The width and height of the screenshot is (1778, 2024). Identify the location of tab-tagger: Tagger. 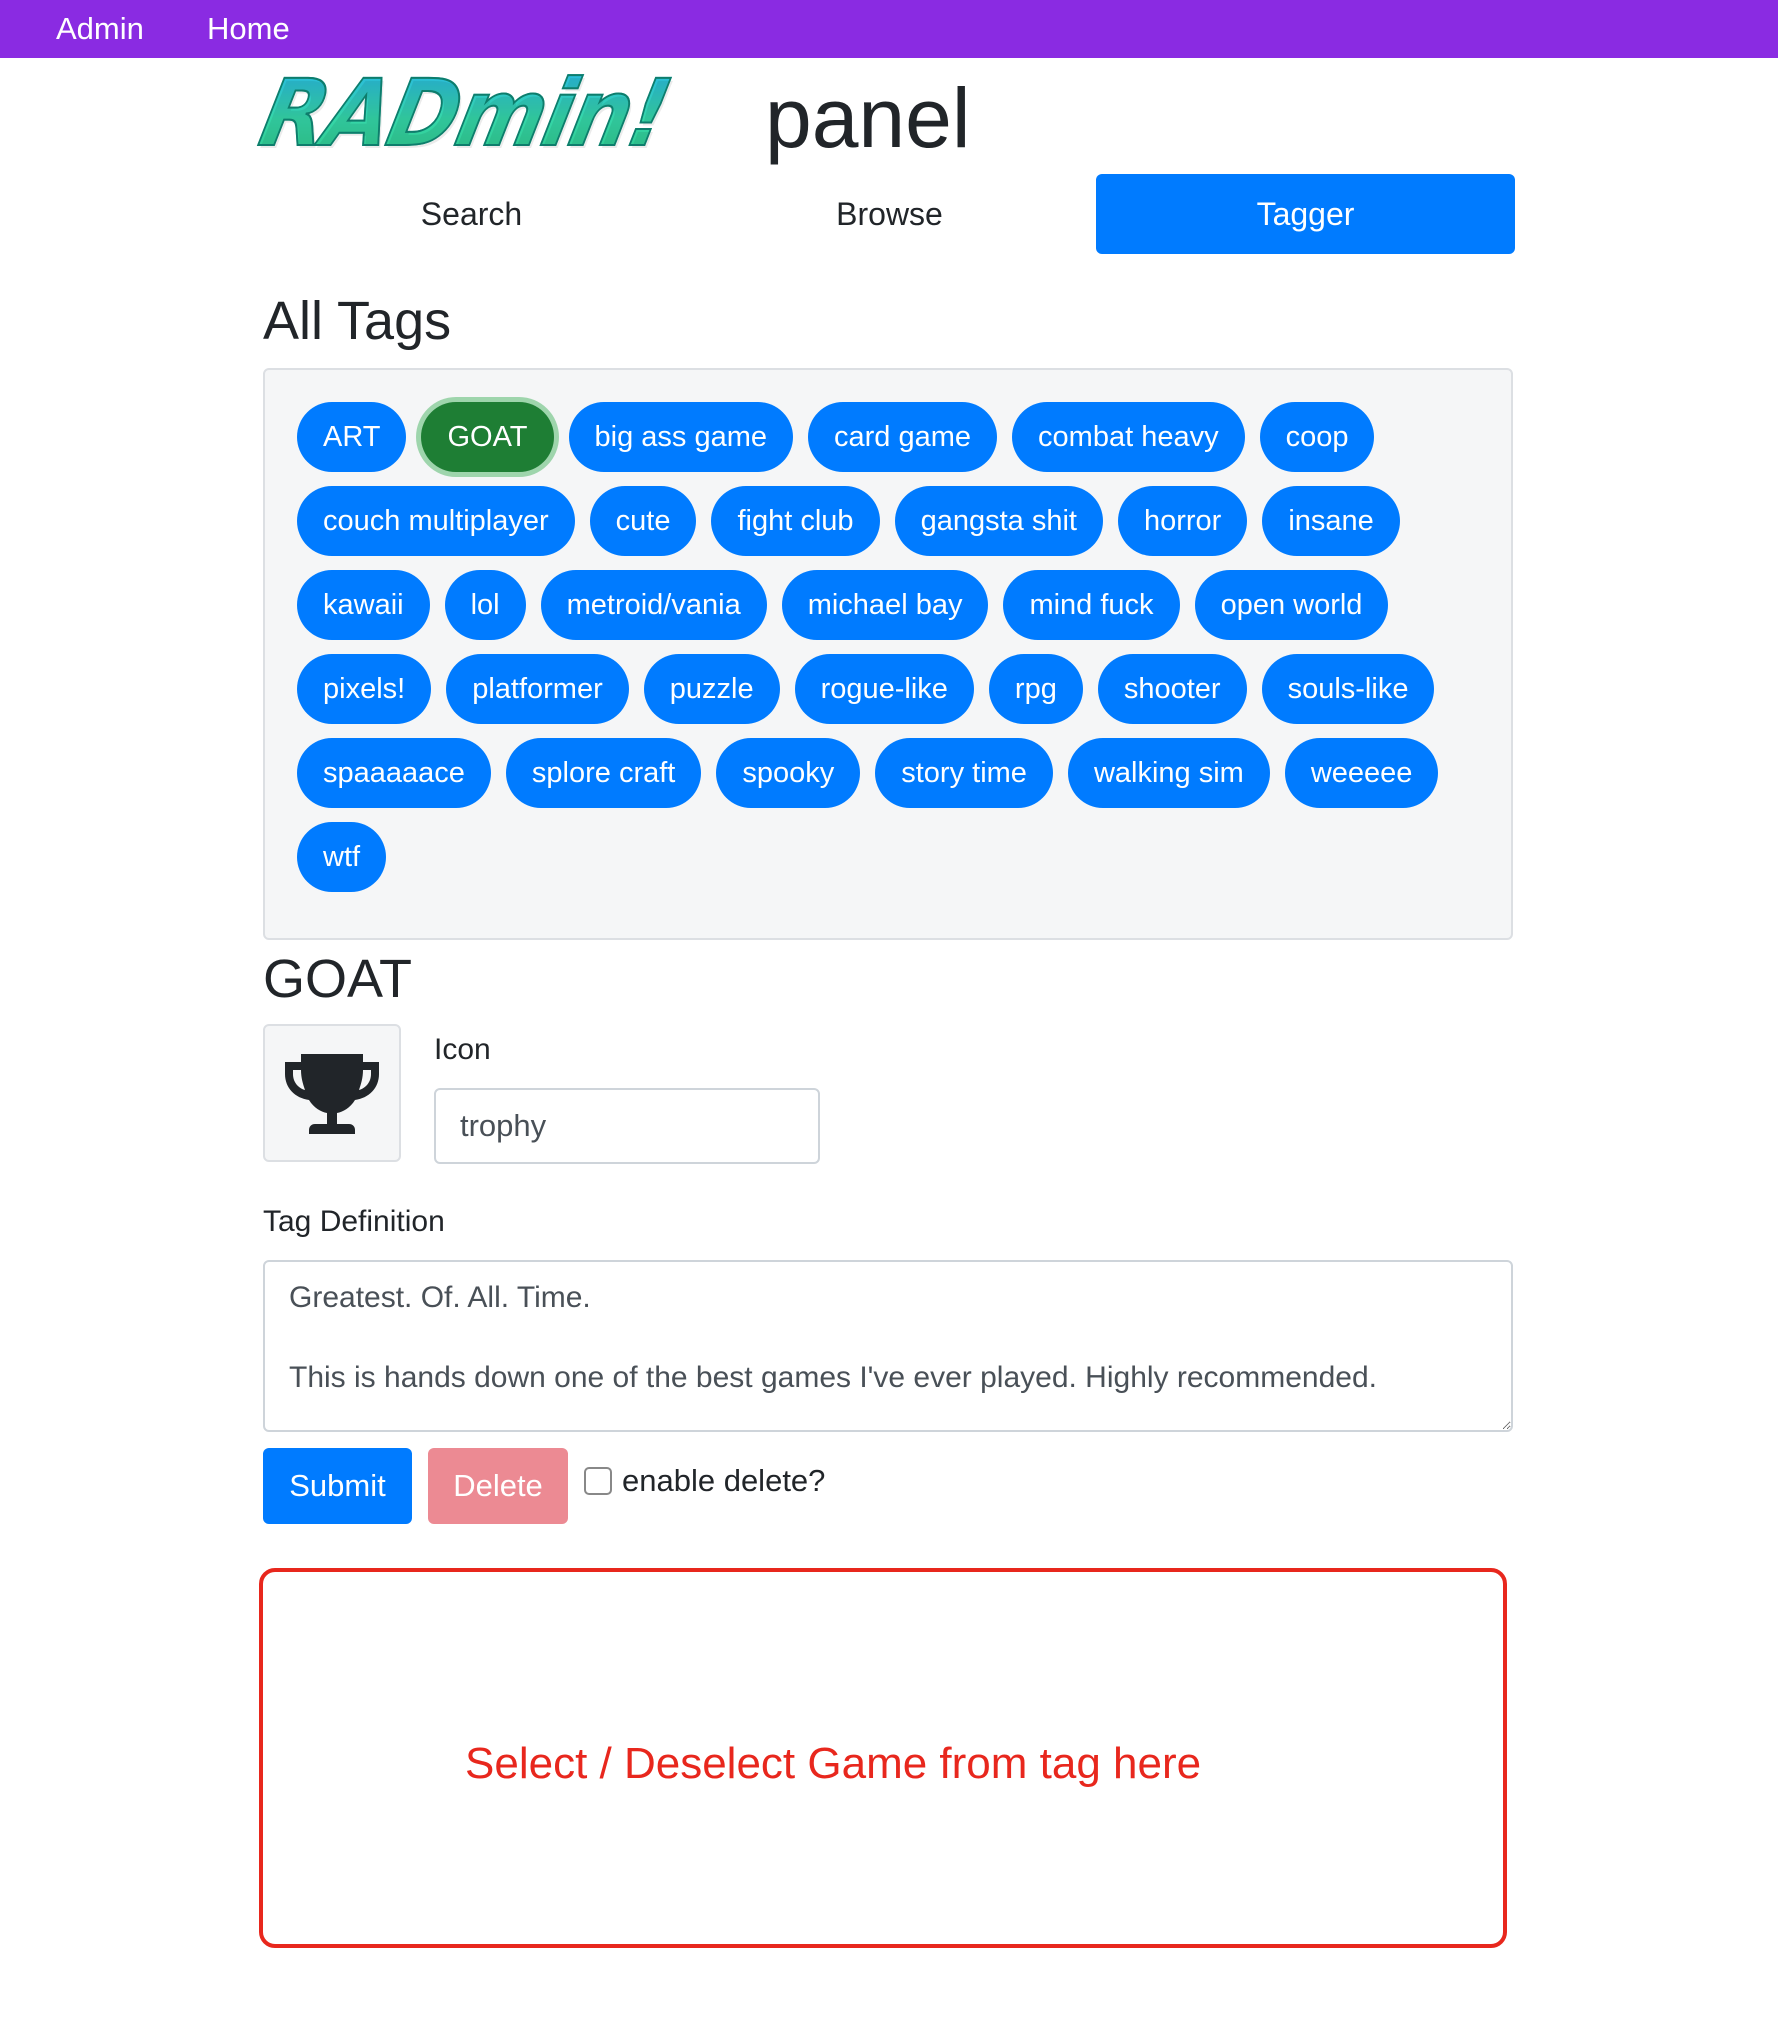
(1305, 214).